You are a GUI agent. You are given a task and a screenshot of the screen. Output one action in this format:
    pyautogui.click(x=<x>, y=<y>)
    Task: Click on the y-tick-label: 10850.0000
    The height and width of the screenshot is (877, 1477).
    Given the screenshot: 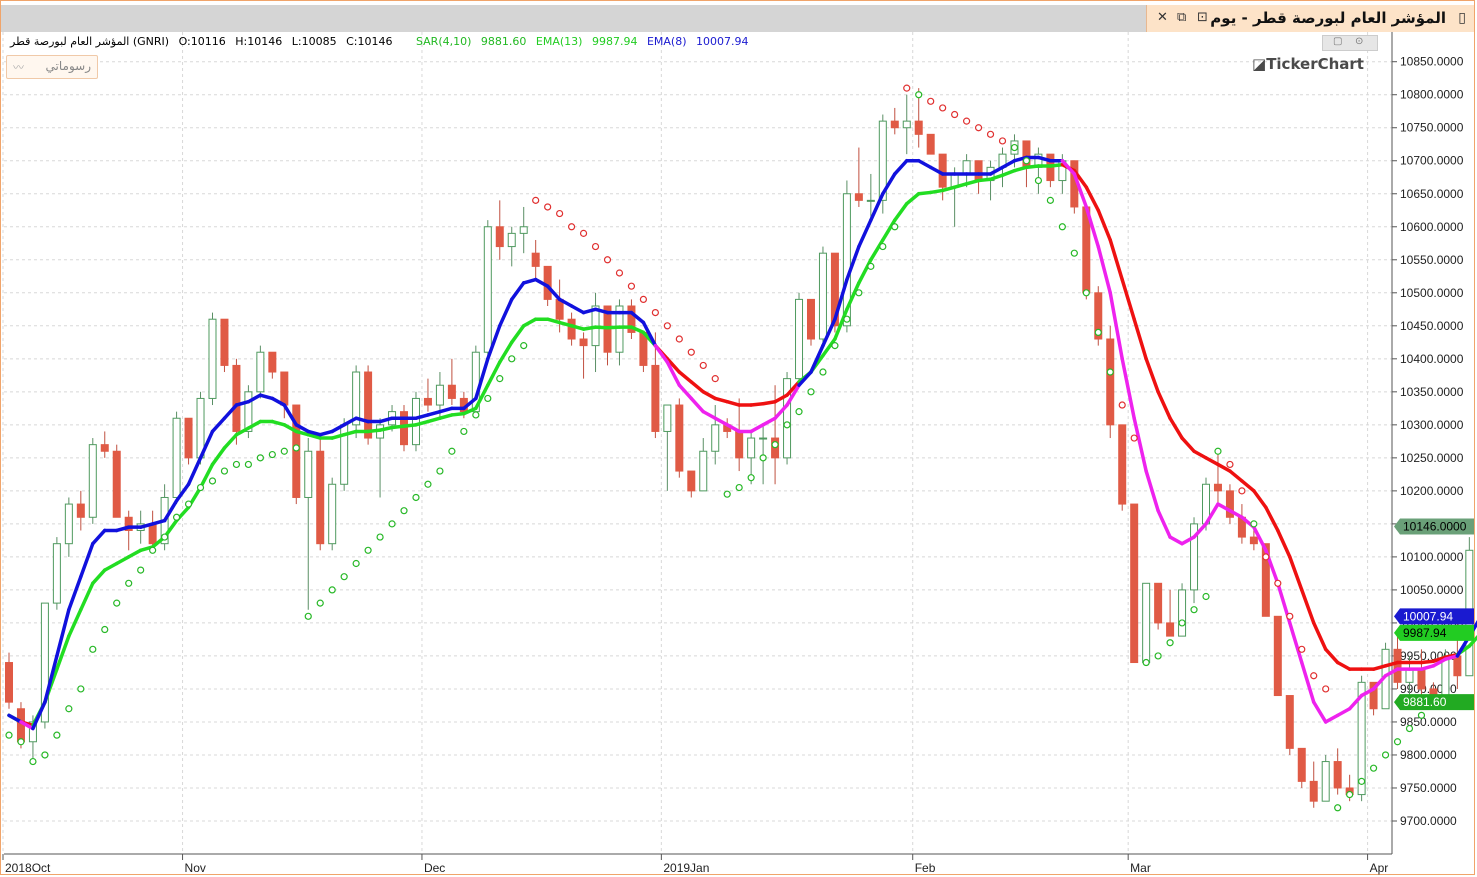 What is the action you would take?
    pyautogui.click(x=1432, y=62)
    